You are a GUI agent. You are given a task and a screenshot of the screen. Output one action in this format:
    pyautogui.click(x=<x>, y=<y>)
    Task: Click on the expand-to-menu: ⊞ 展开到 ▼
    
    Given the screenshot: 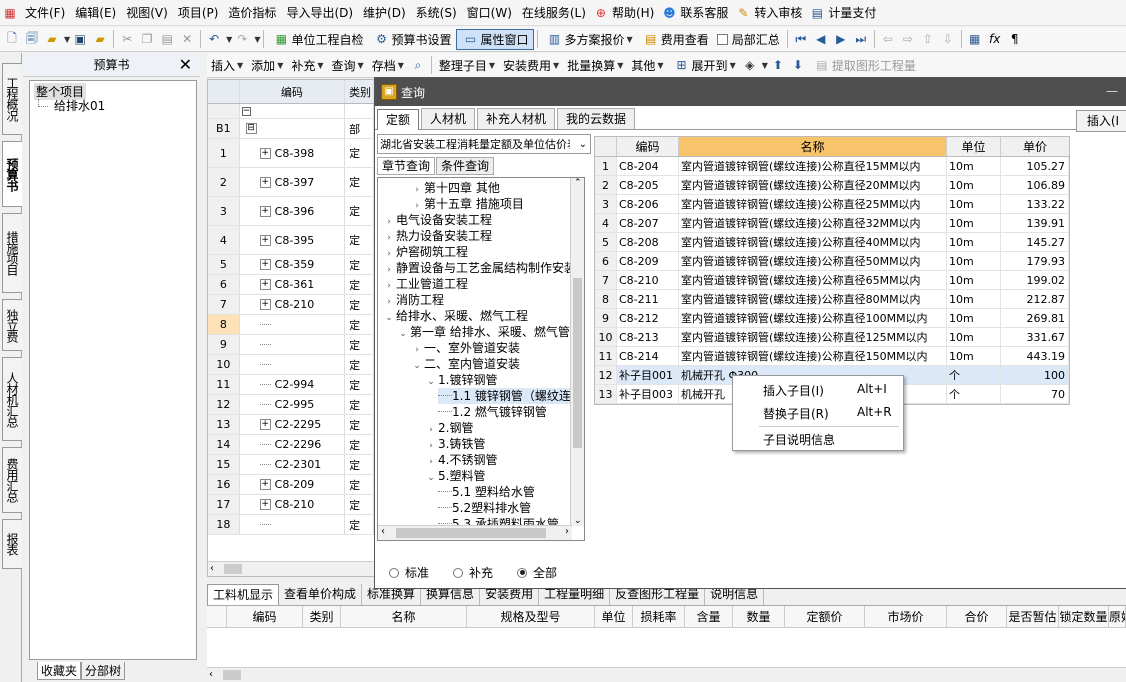 What is the action you would take?
    pyautogui.click(x=704, y=65)
    